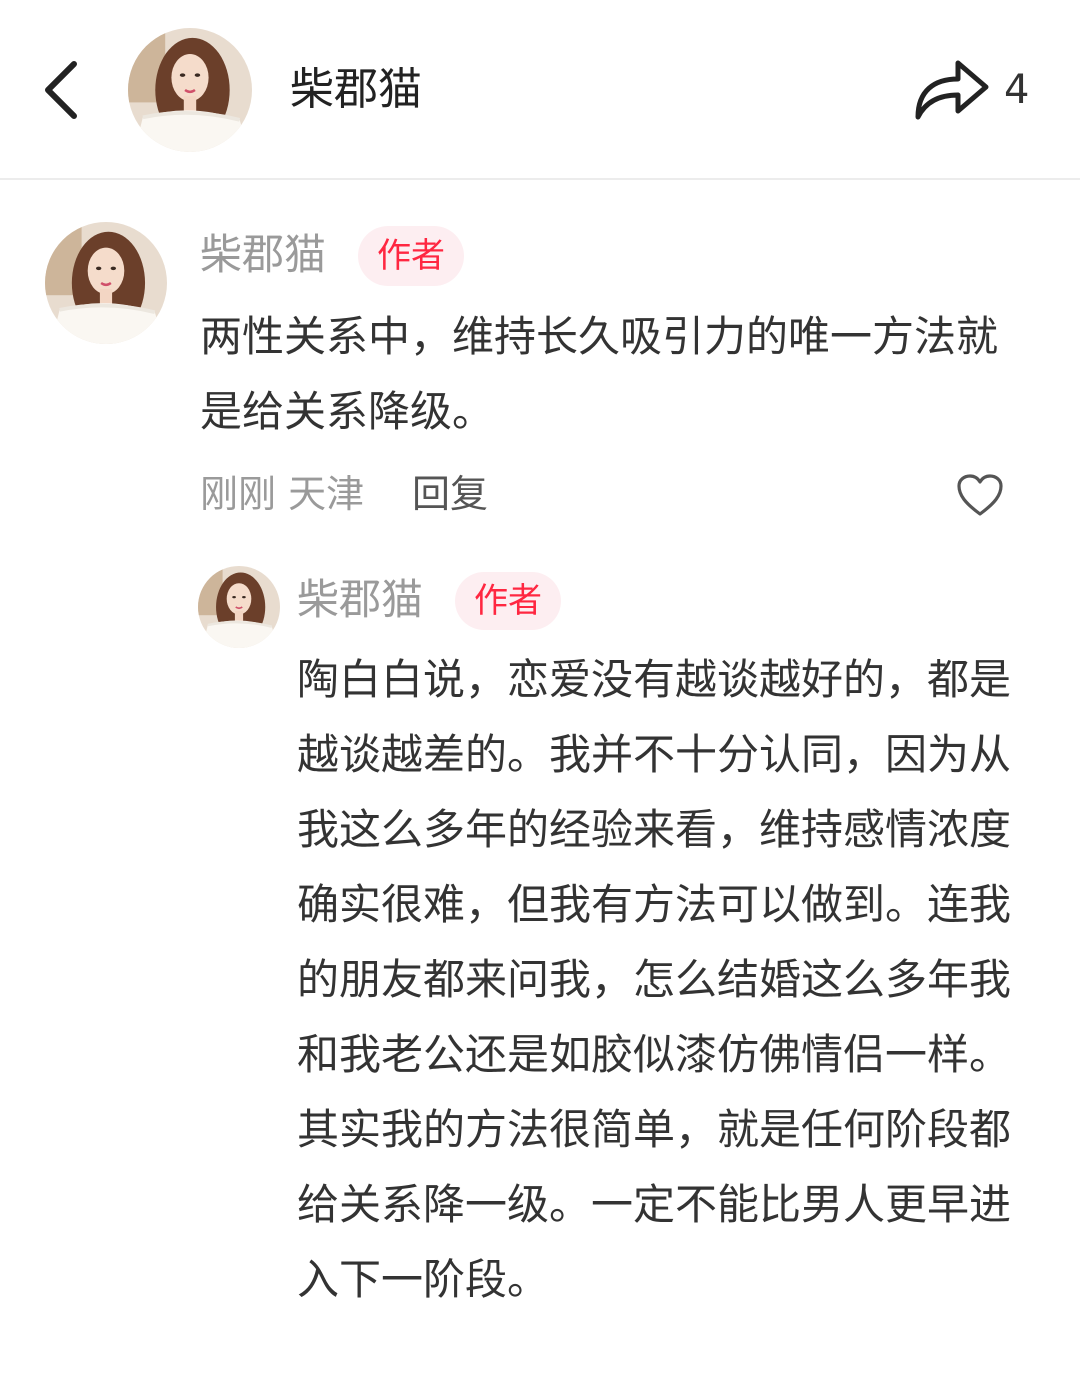 The width and height of the screenshot is (1080, 1396). I want to click on comment-time: 刚刚, so click(238, 494).